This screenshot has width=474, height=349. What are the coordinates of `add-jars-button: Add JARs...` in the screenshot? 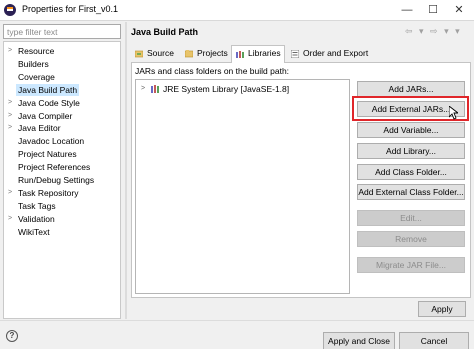 It's located at (411, 89).